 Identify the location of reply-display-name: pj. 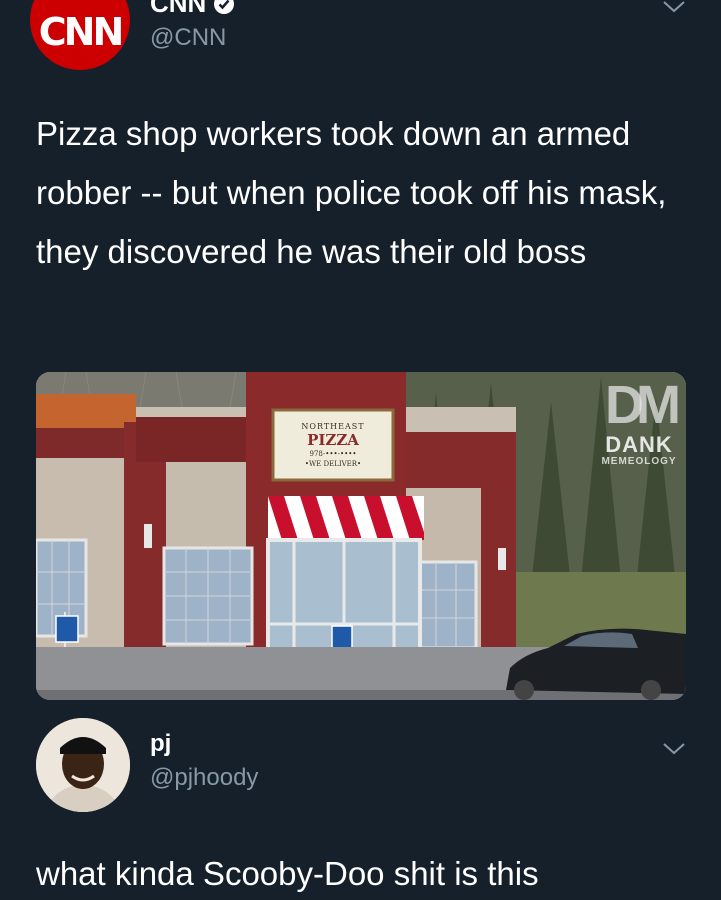
(160, 744).